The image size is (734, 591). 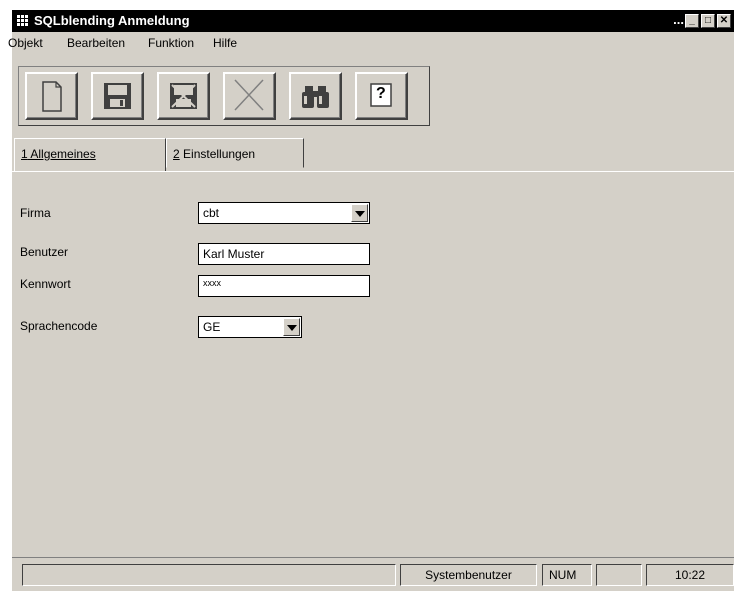 I want to click on tab-label: Allgemeines, so click(x=61, y=154).